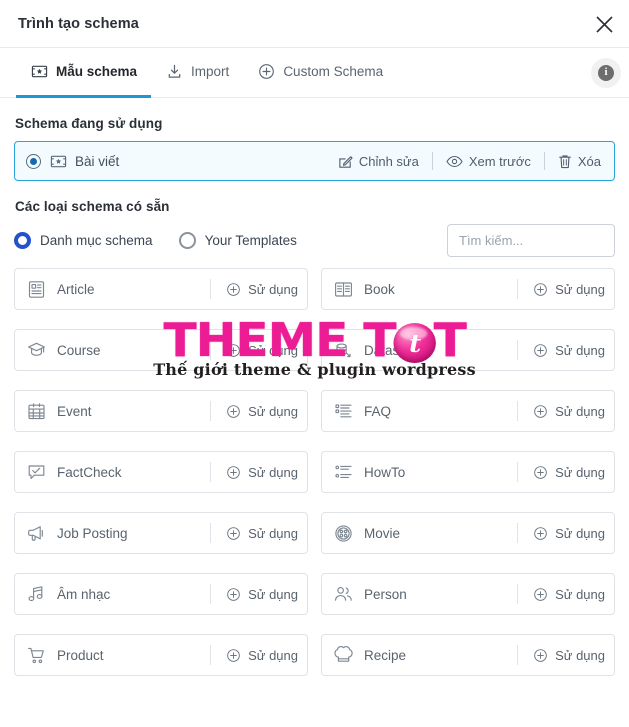 This screenshot has width=629, height=727. Describe the element at coordinates (36, 655) in the screenshot. I see `shopping-cart-icon` at that location.